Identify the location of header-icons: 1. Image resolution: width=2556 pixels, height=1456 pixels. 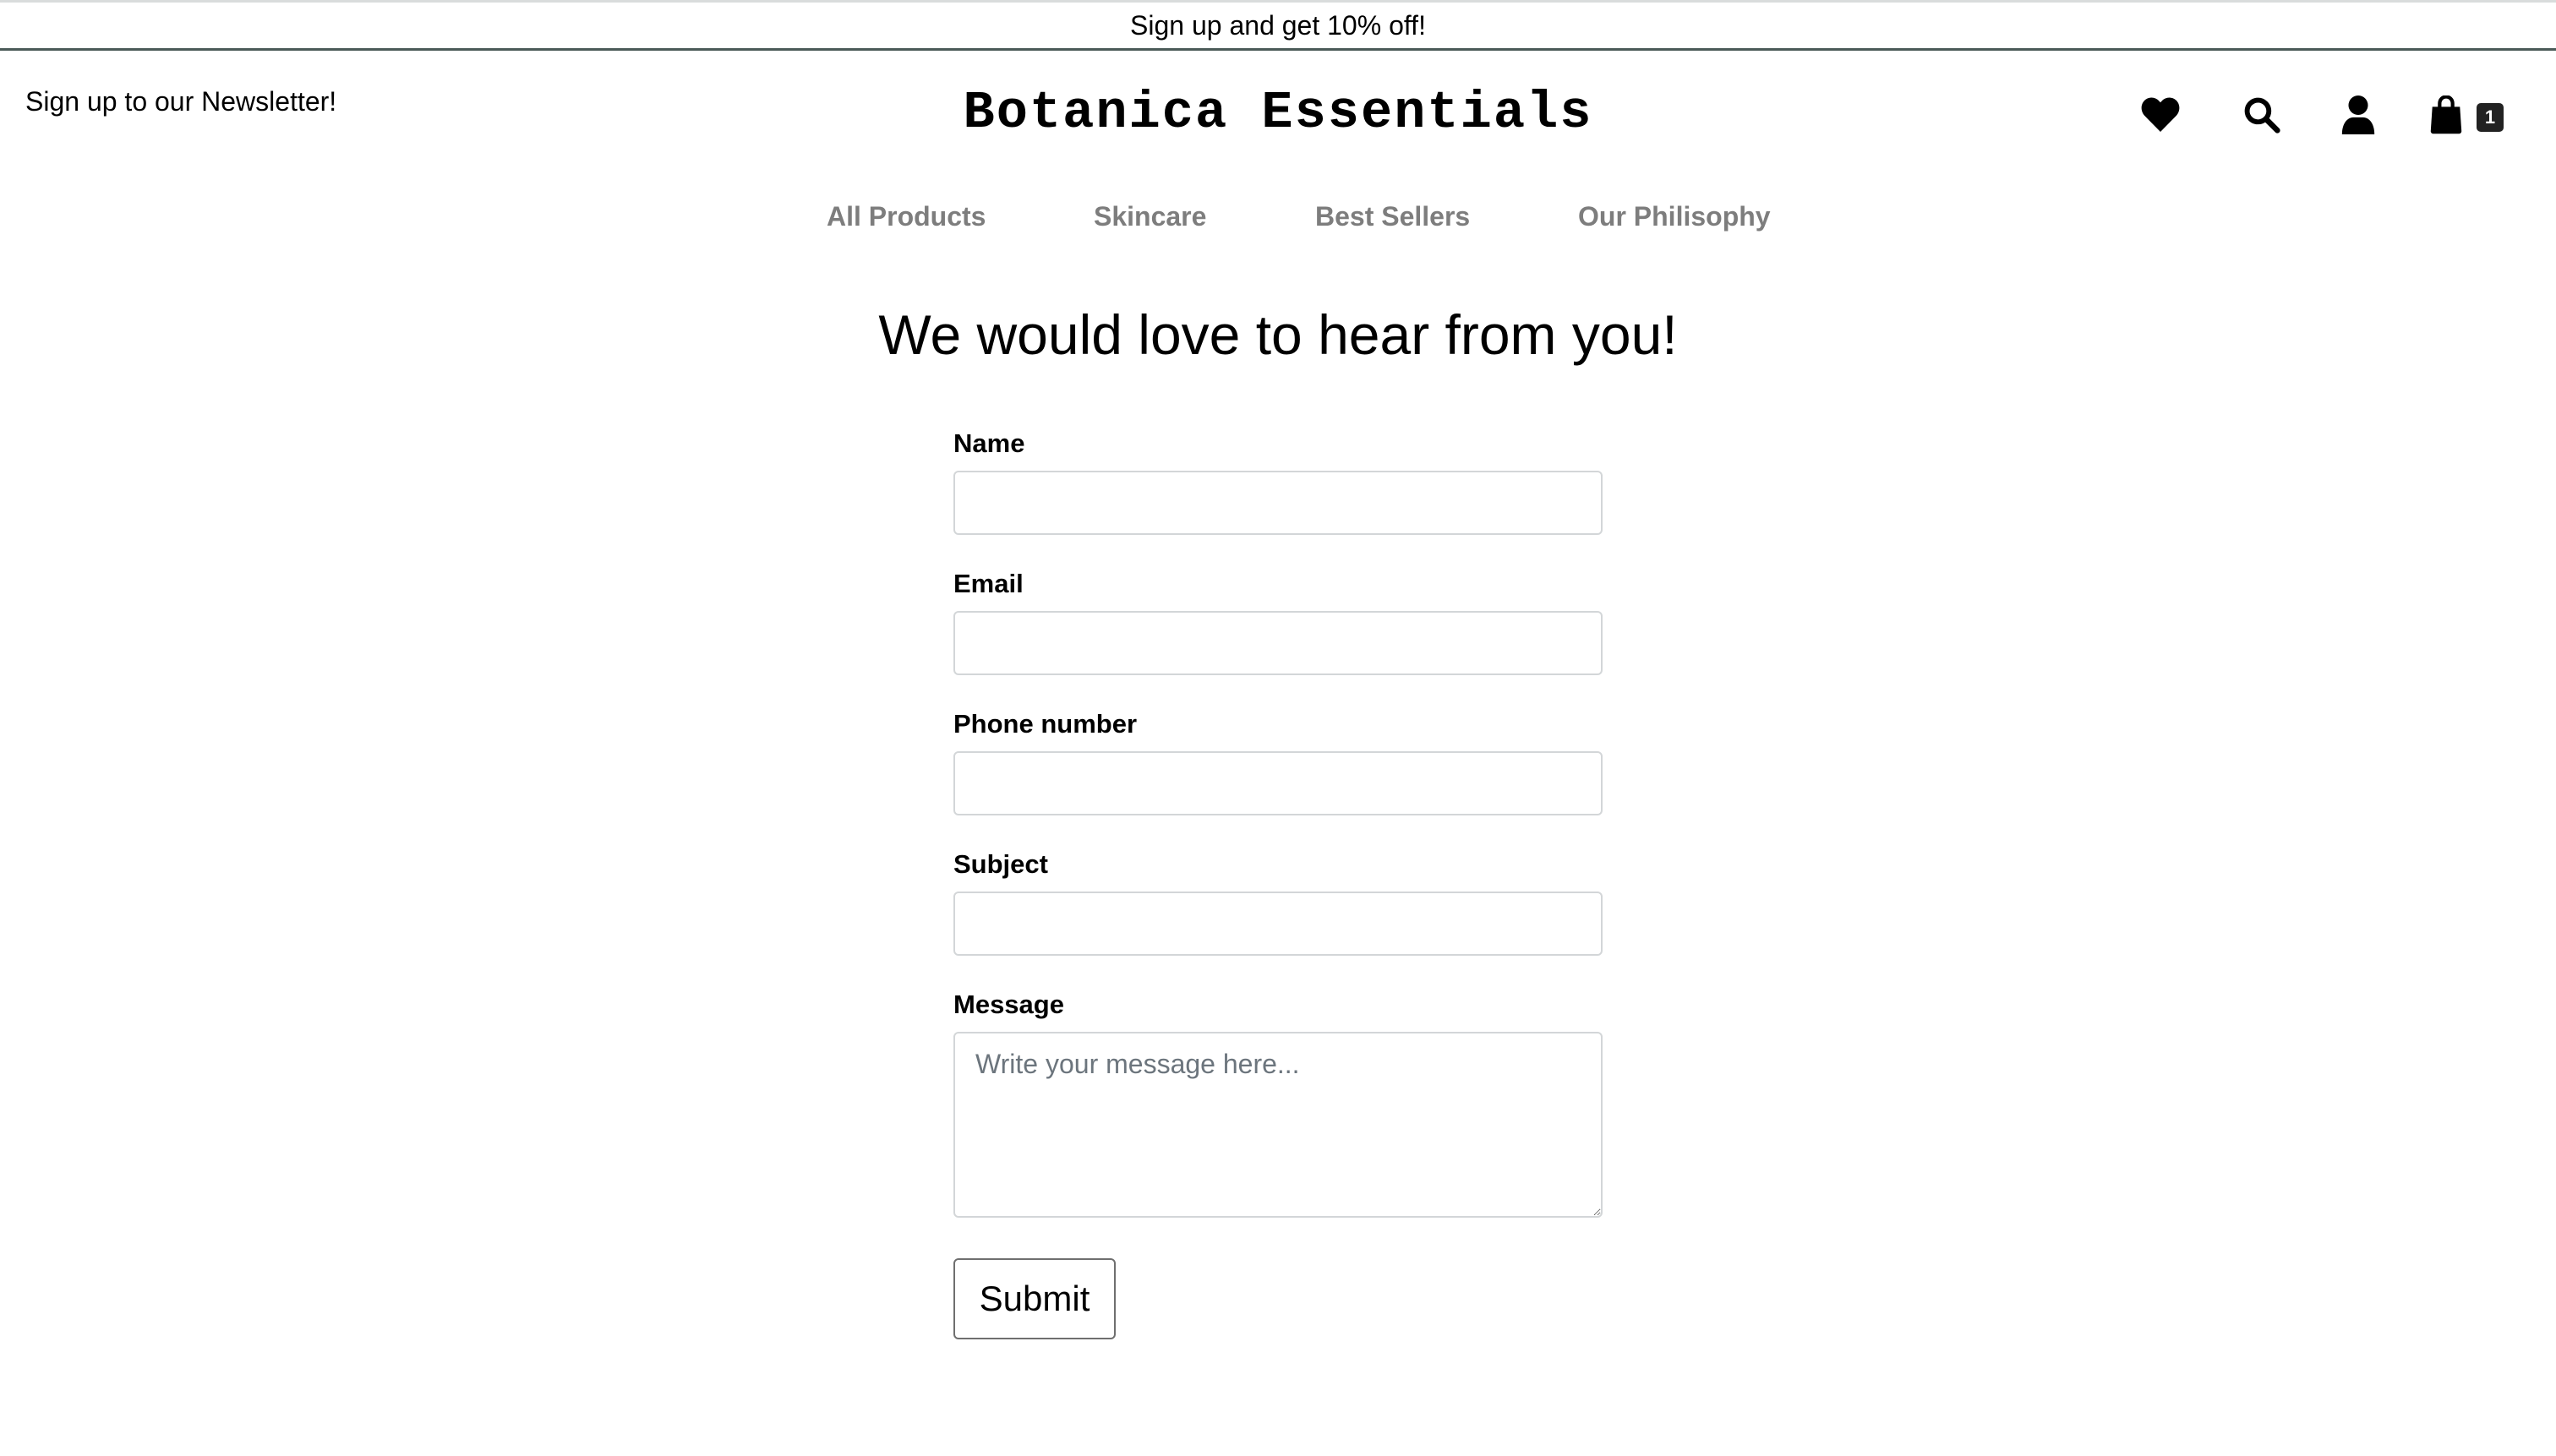
(1278, 116).